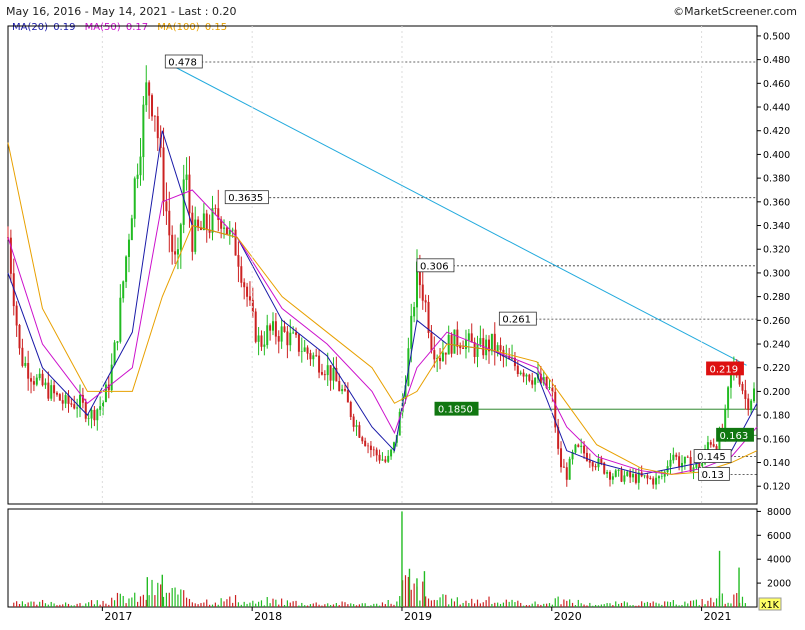  Describe the element at coordinates (734, 436) in the screenshot. I see `level-label: 0.163` at that location.